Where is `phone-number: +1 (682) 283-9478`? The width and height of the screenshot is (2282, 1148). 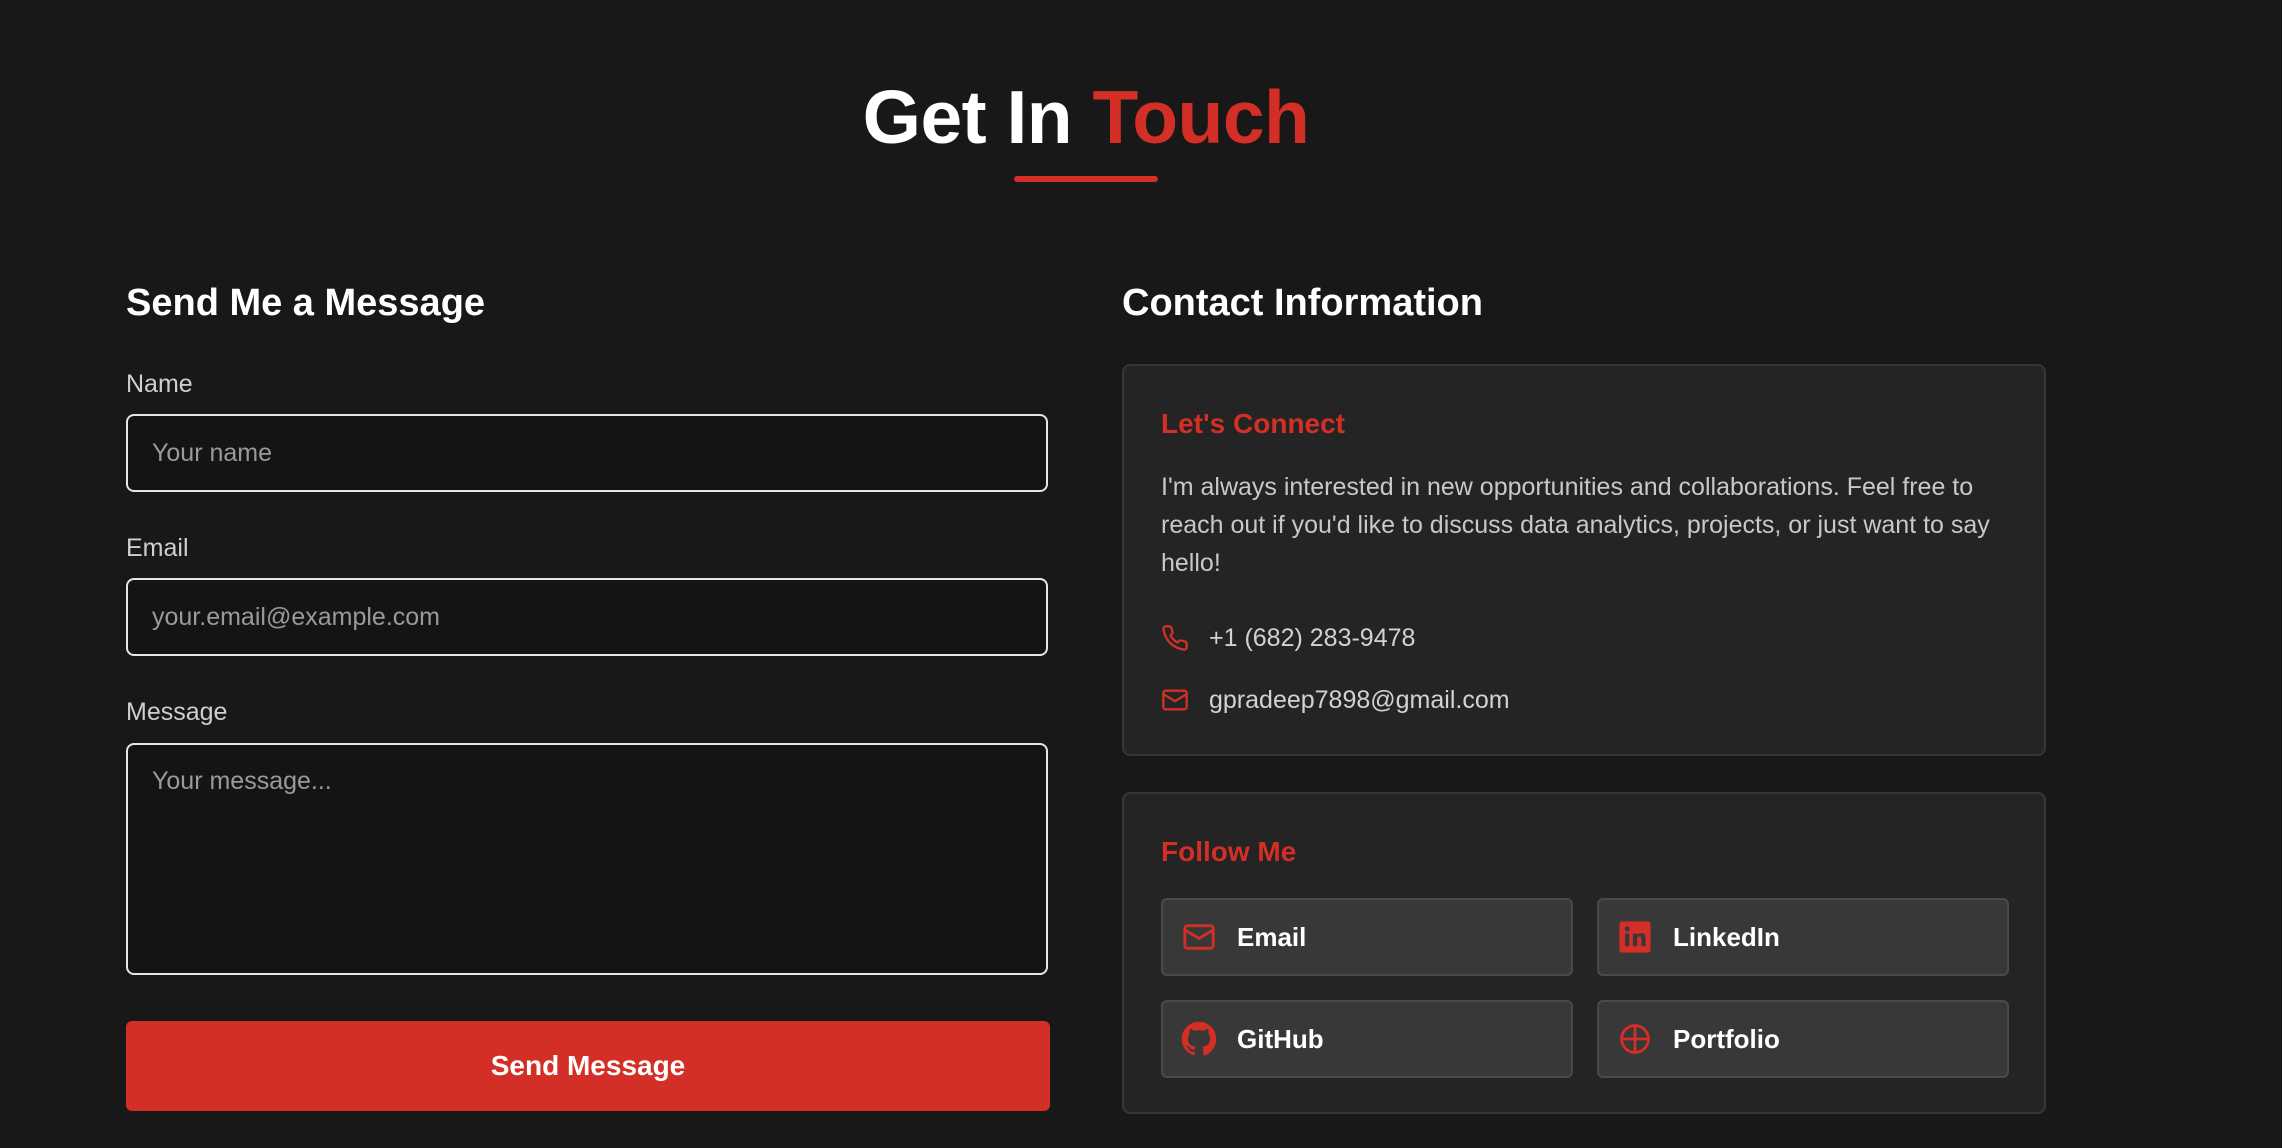 phone-number: +1 (682) 283-9478 is located at coordinates (1312, 637).